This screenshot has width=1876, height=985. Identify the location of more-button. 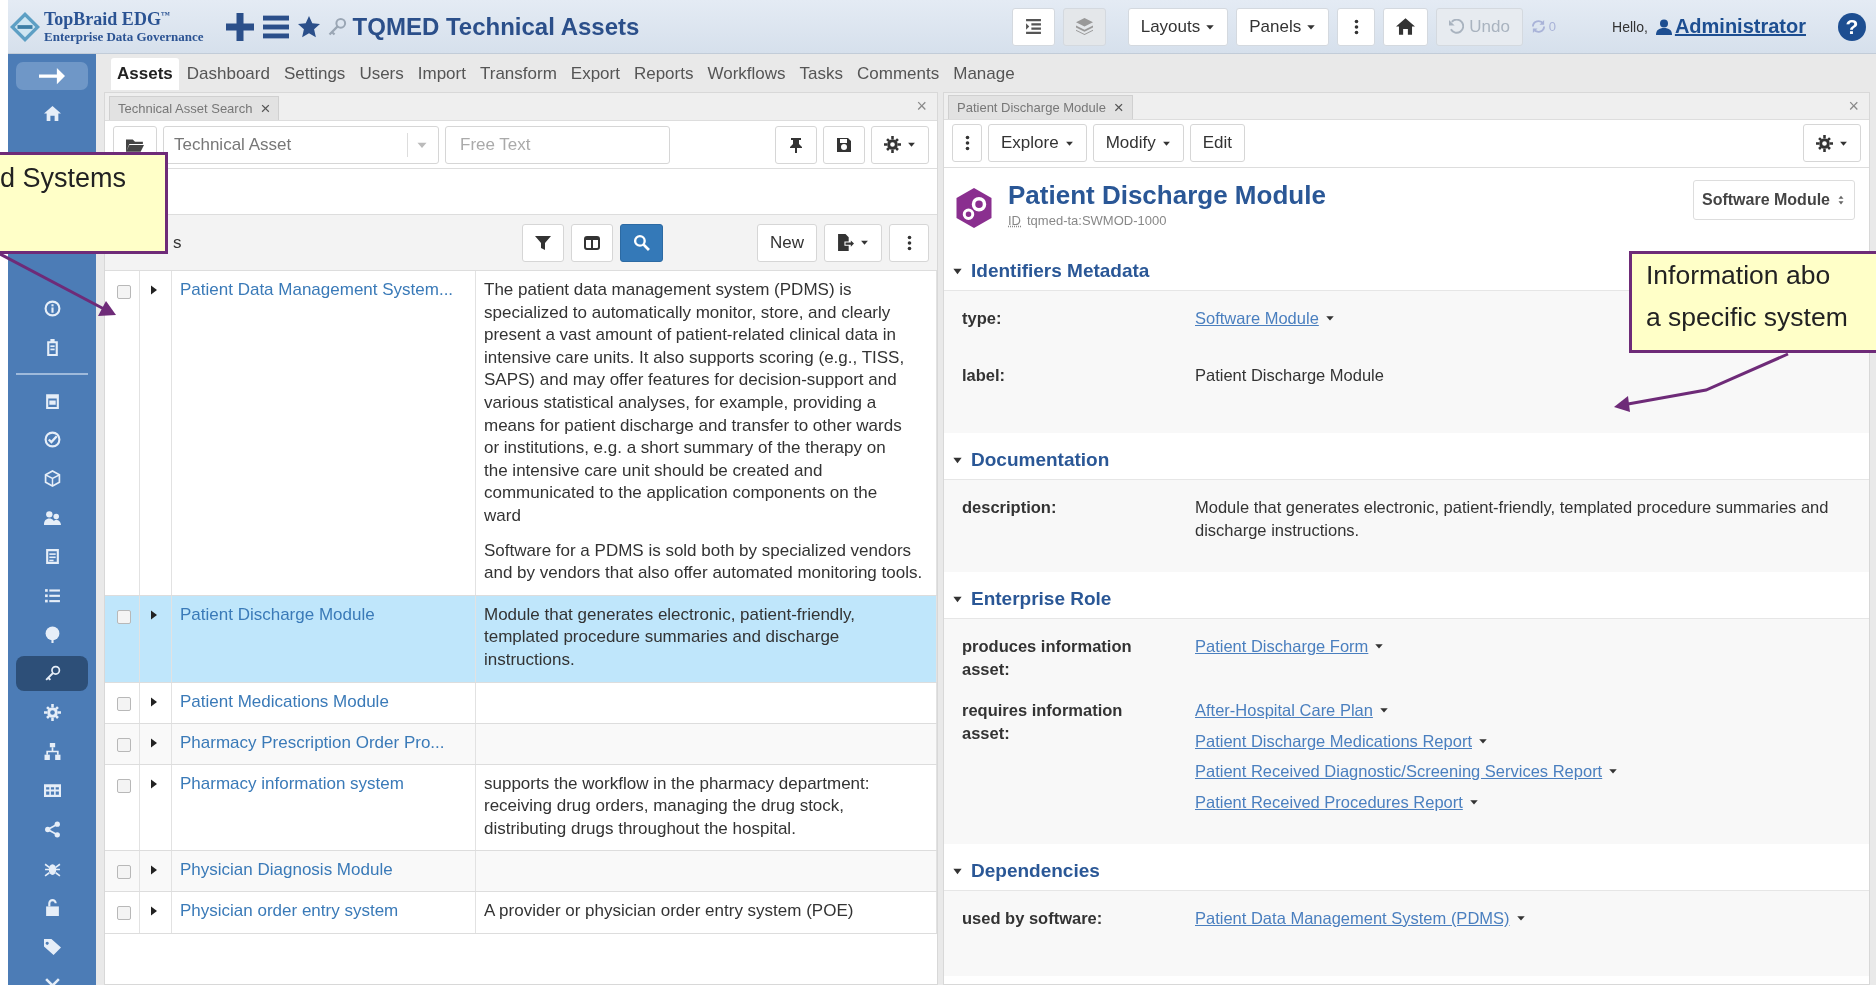
(967, 143).